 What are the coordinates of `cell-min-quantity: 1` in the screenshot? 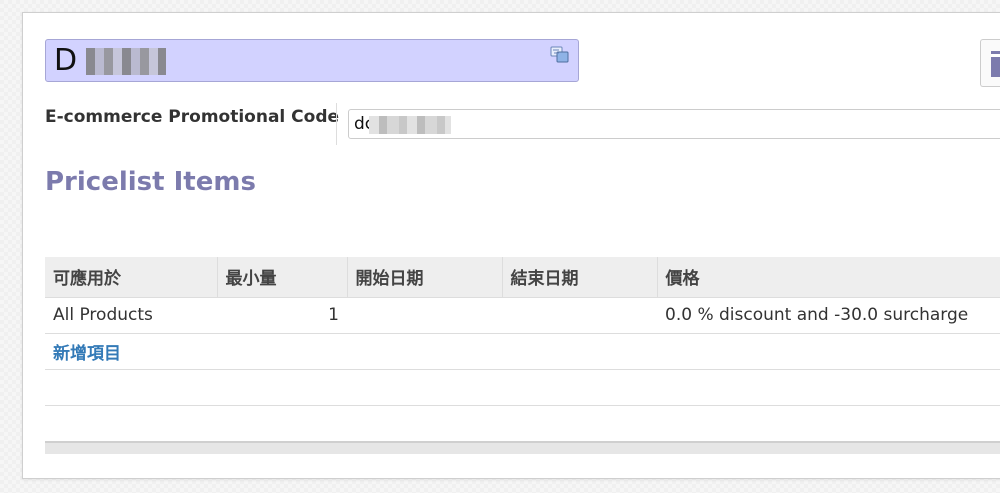 It's located at (282, 315).